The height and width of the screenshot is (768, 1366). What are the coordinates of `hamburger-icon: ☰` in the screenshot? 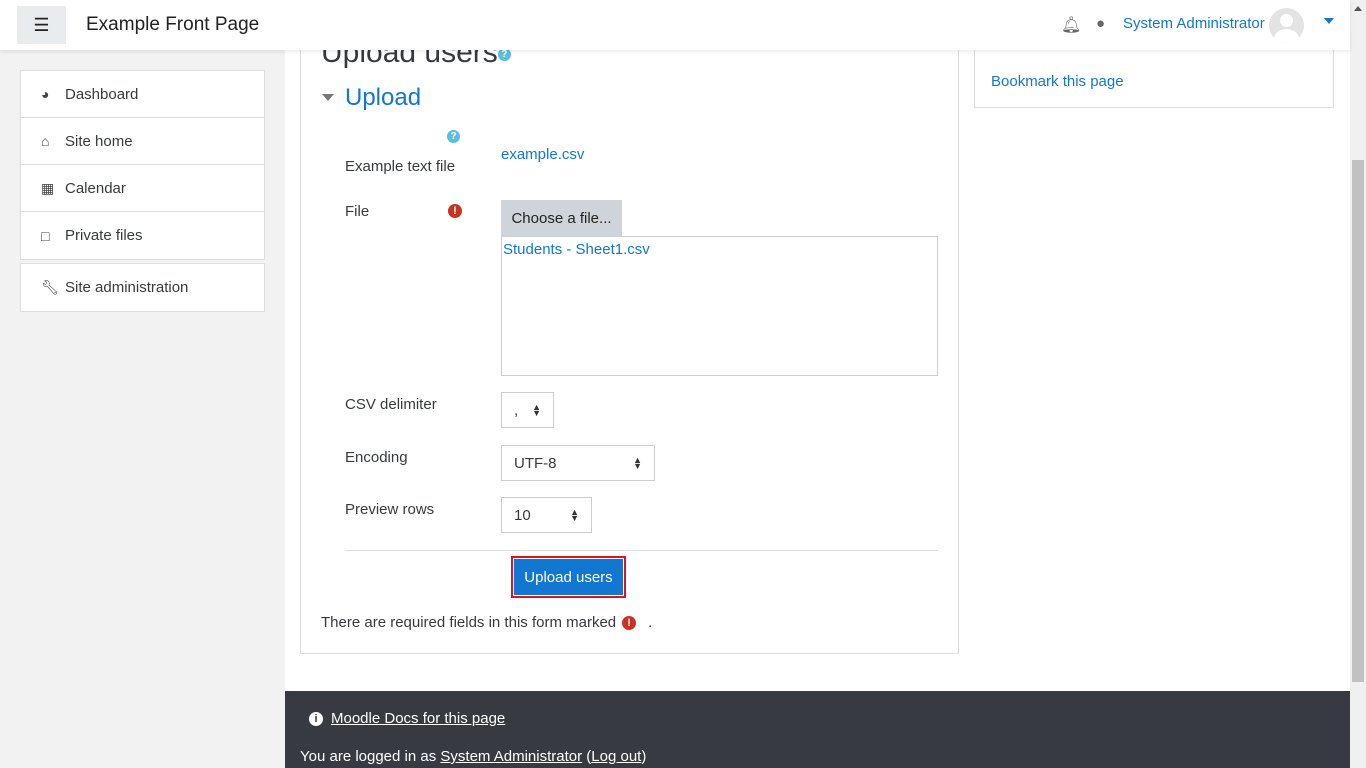 It's located at (41, 24).